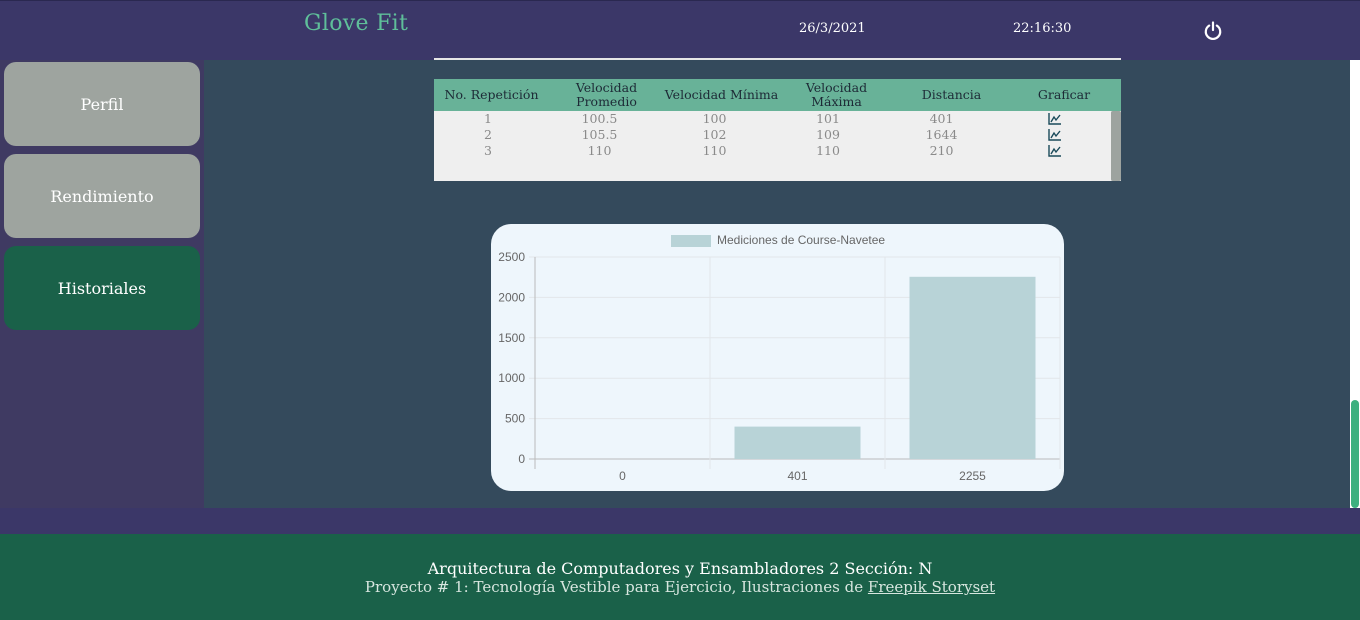 This screenshot has width=1360, height=620. Describe the element at coordinates (828, 134) in the screenshot. I see `cell-max-speed: 109` at that location.